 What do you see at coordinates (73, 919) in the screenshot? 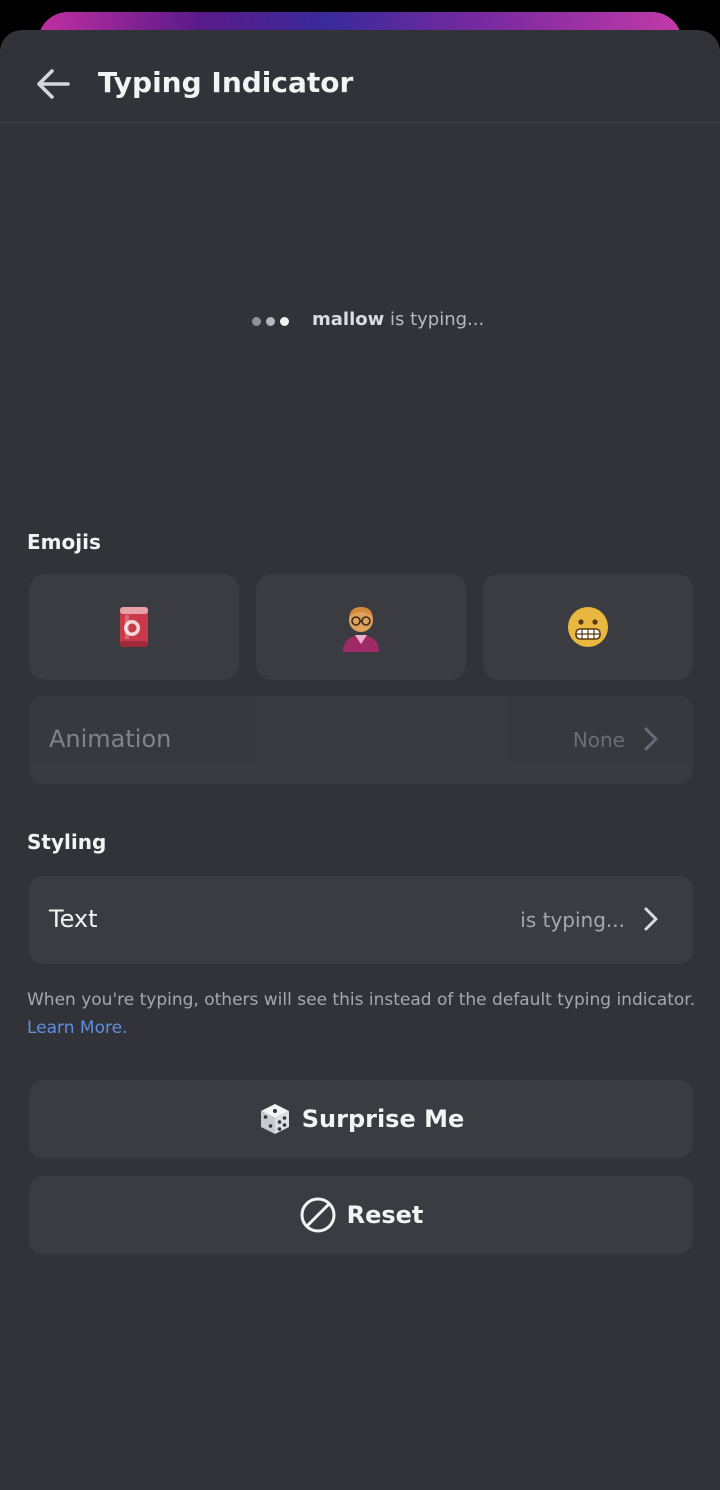
I see `text-label: Text` at bounding box center [73, 919].